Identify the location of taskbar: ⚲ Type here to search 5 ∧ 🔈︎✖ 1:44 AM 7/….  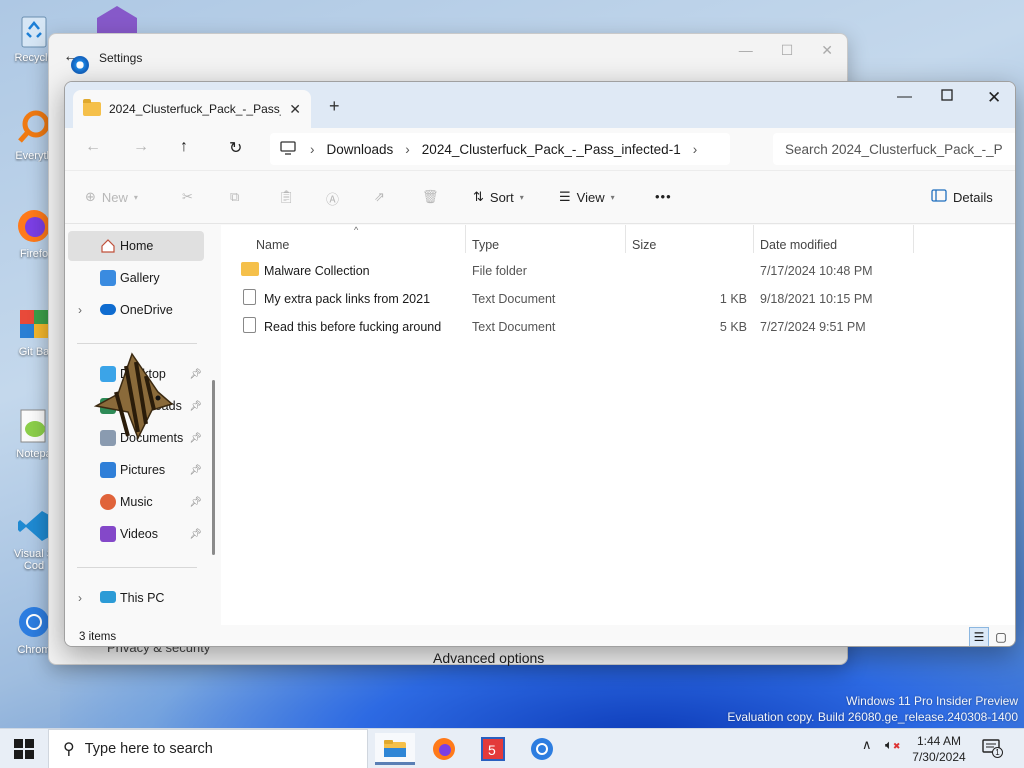
(512, 748).